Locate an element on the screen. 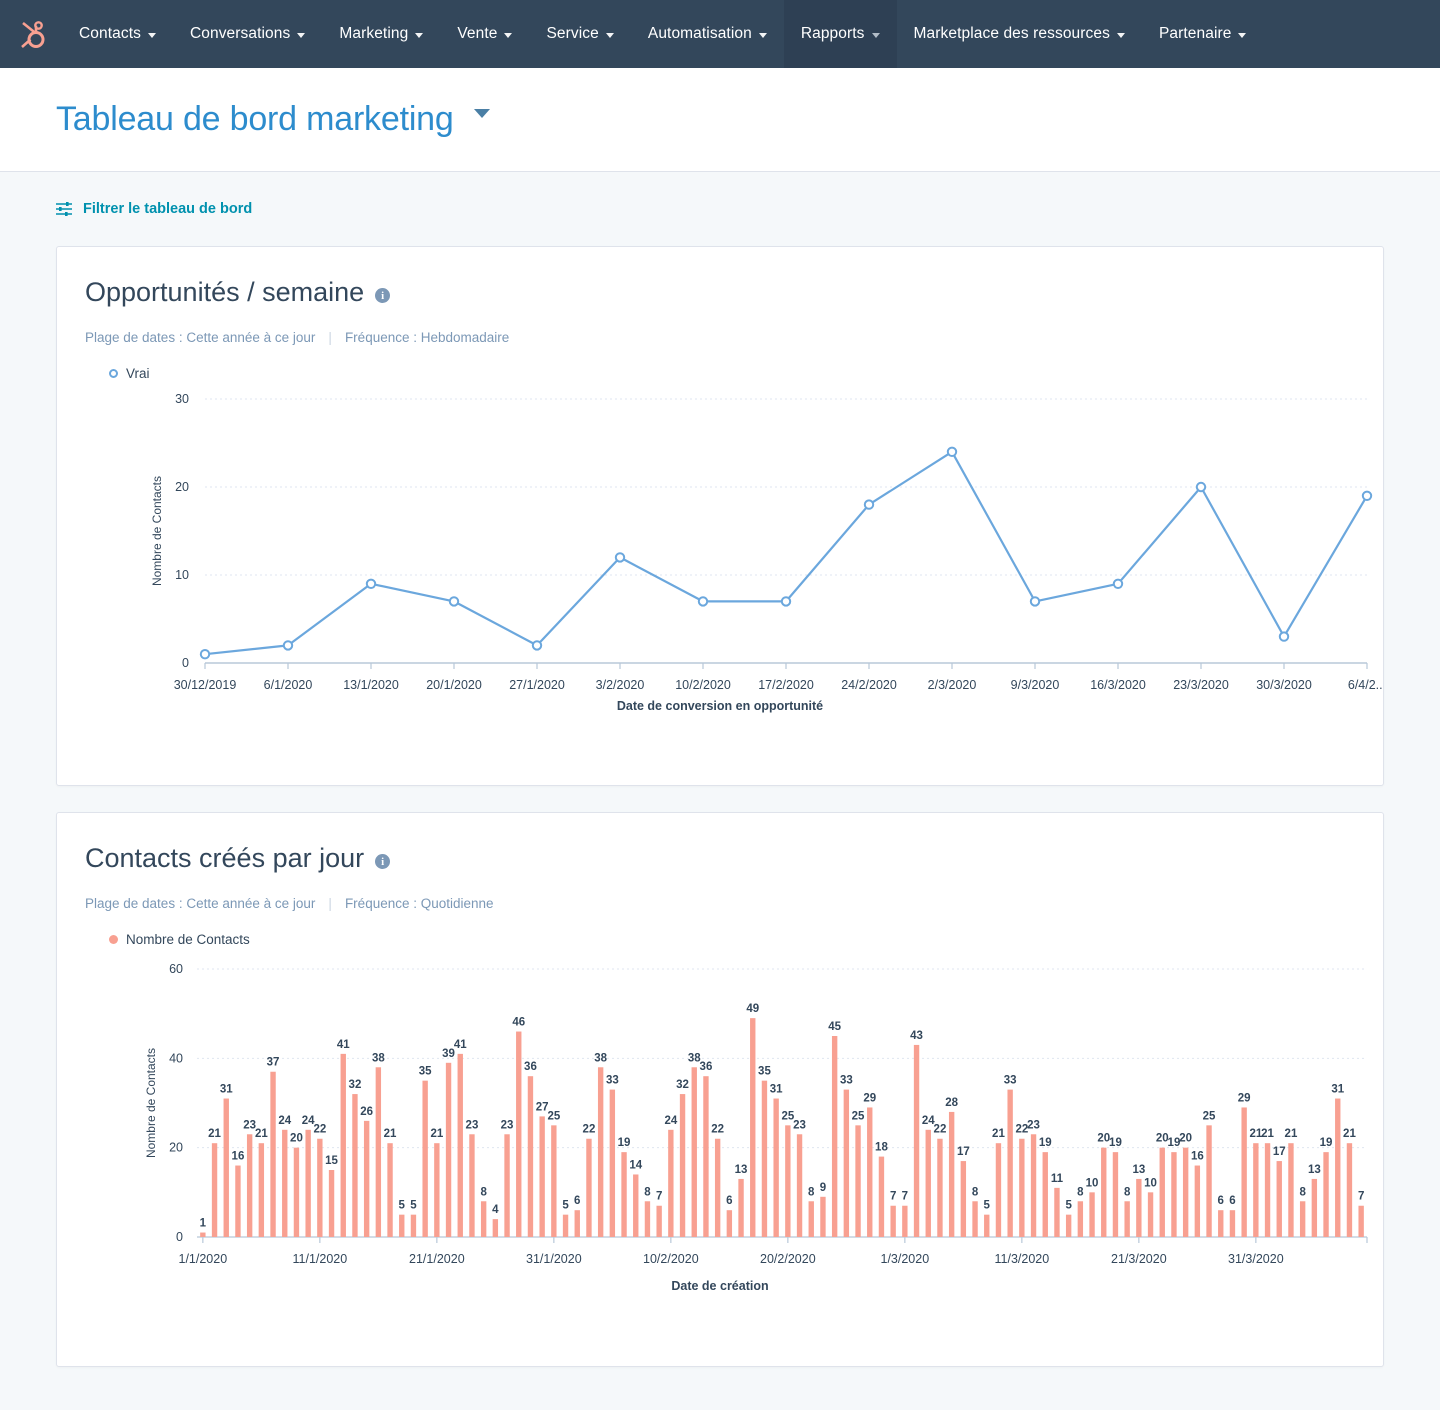 Image resolution: width=1440 pixels, height=1410 pixels. filter-dashboard-button: Filtrer le tableau de bord is located at coordinates (154, 209).